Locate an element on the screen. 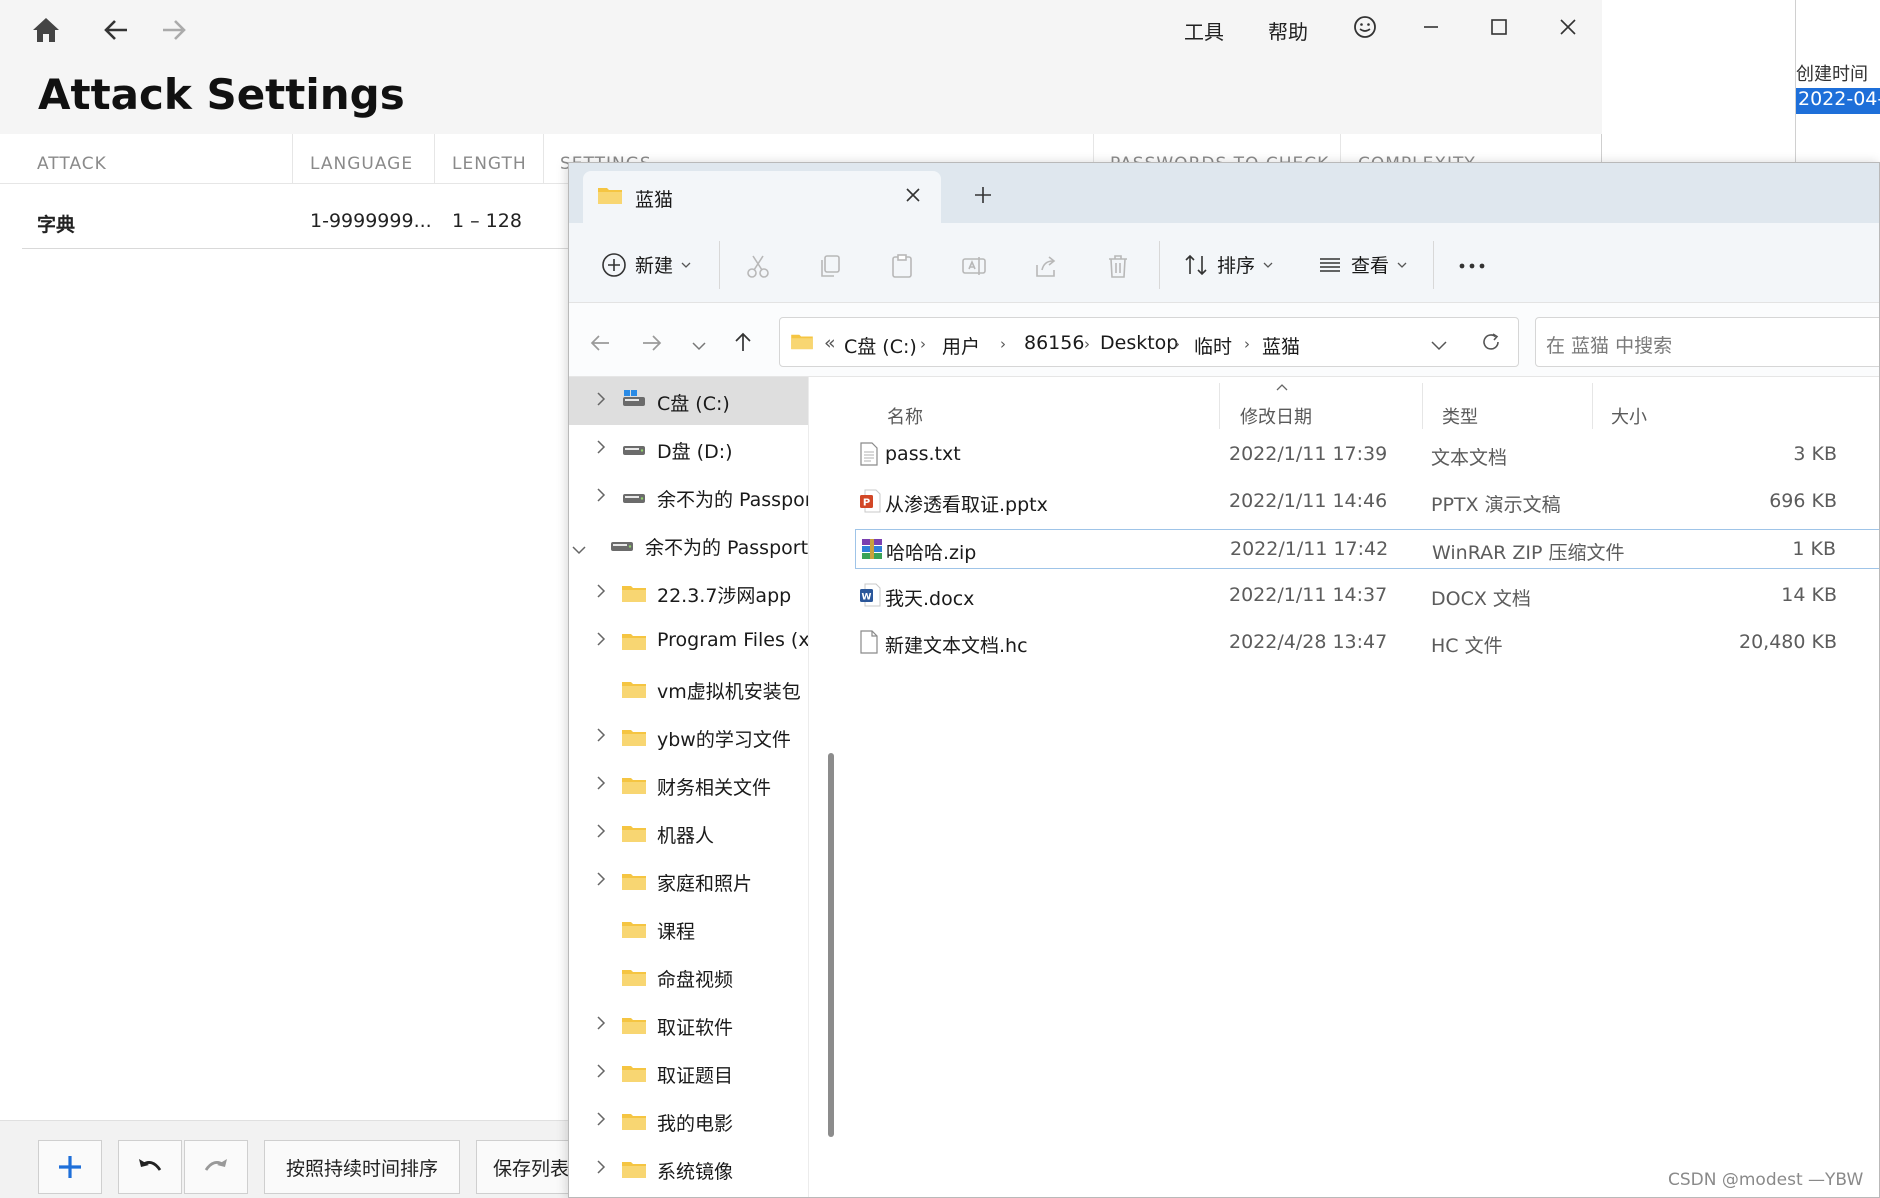  sort-button: 排序 is located at coordinates (1228, 264).